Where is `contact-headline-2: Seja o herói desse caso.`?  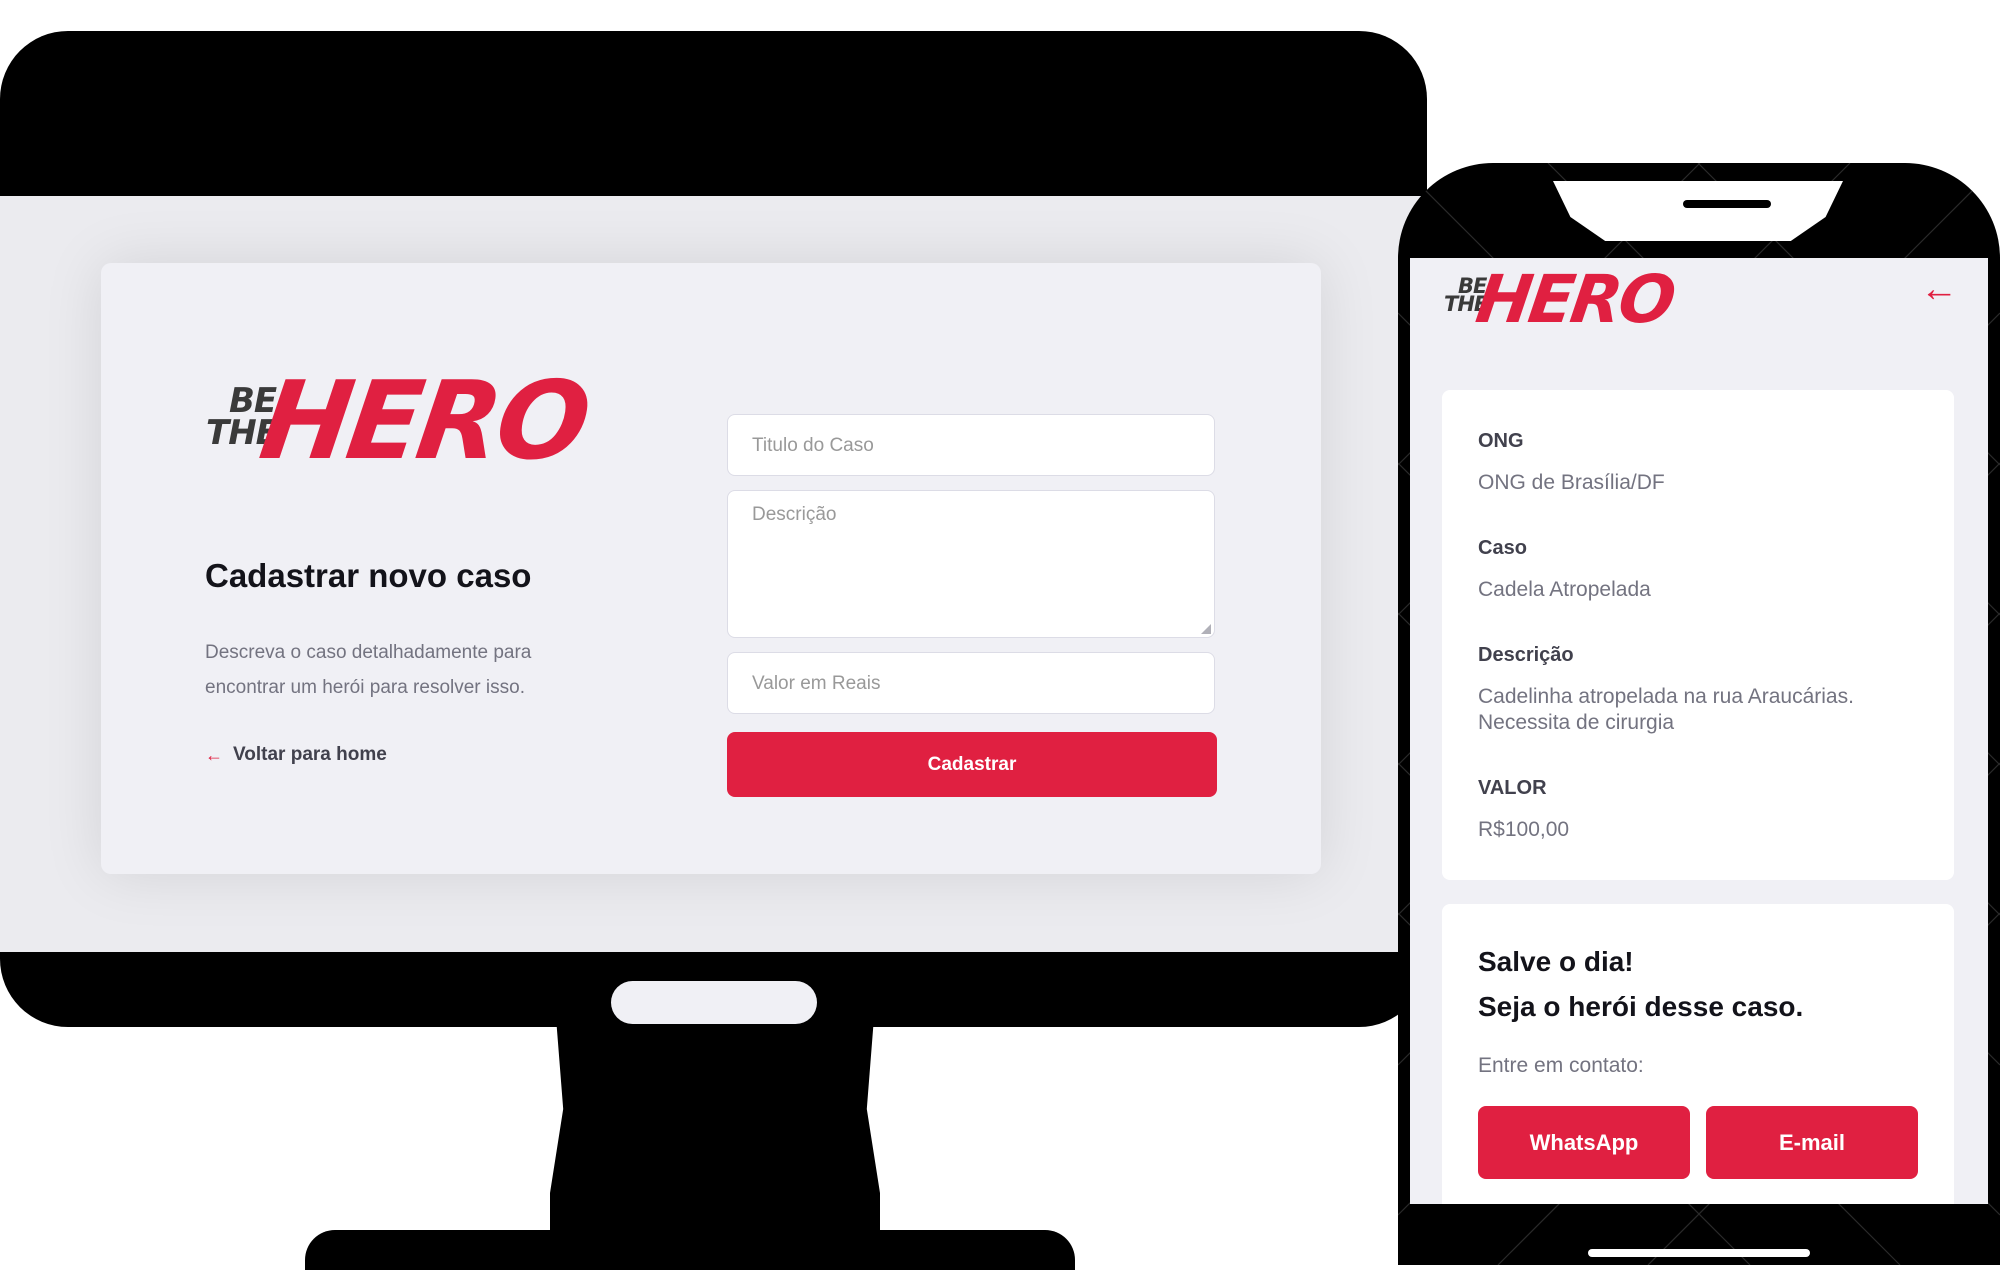 contact-headline-2: Seja o herói desse caso. is located at coordinates (1641, 1006).